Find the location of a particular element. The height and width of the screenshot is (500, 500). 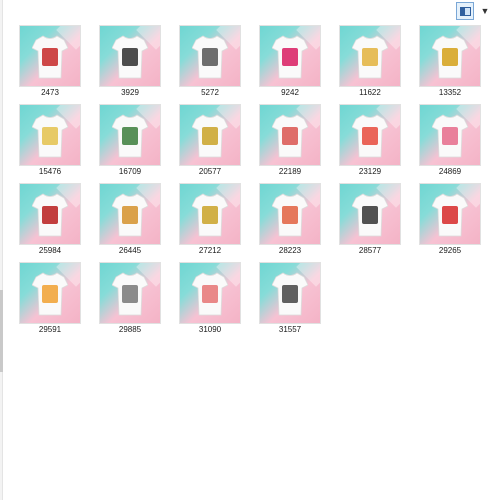

navigation-pane-edge is located at coordinates (1, 250).